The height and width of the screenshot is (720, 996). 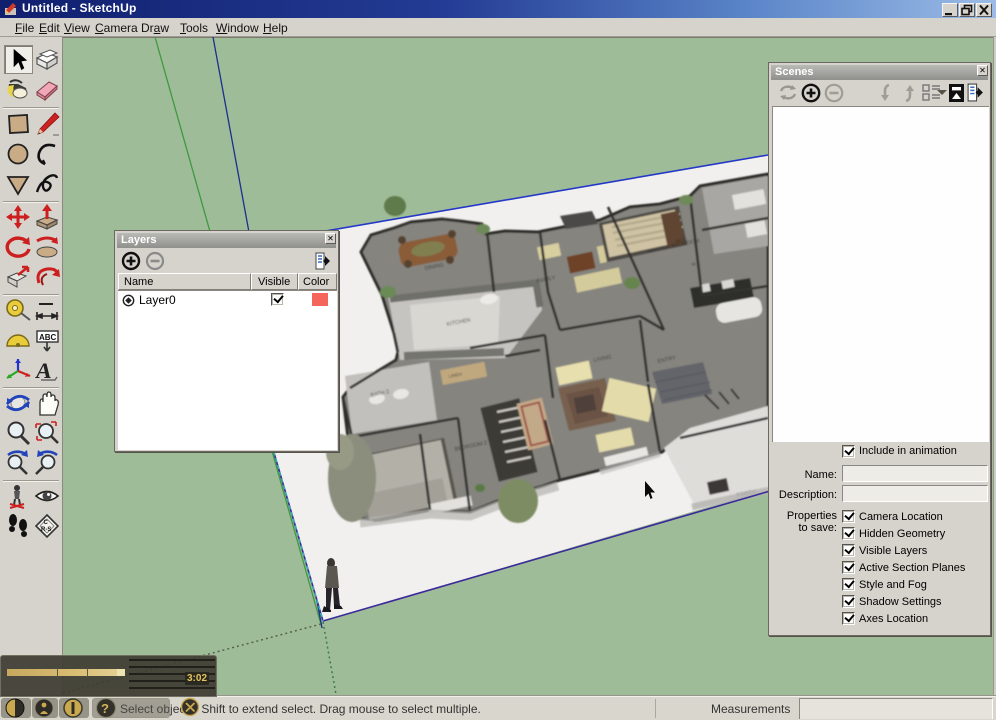 I want to click on svg-text: R-S, so click(x=46, y=530).